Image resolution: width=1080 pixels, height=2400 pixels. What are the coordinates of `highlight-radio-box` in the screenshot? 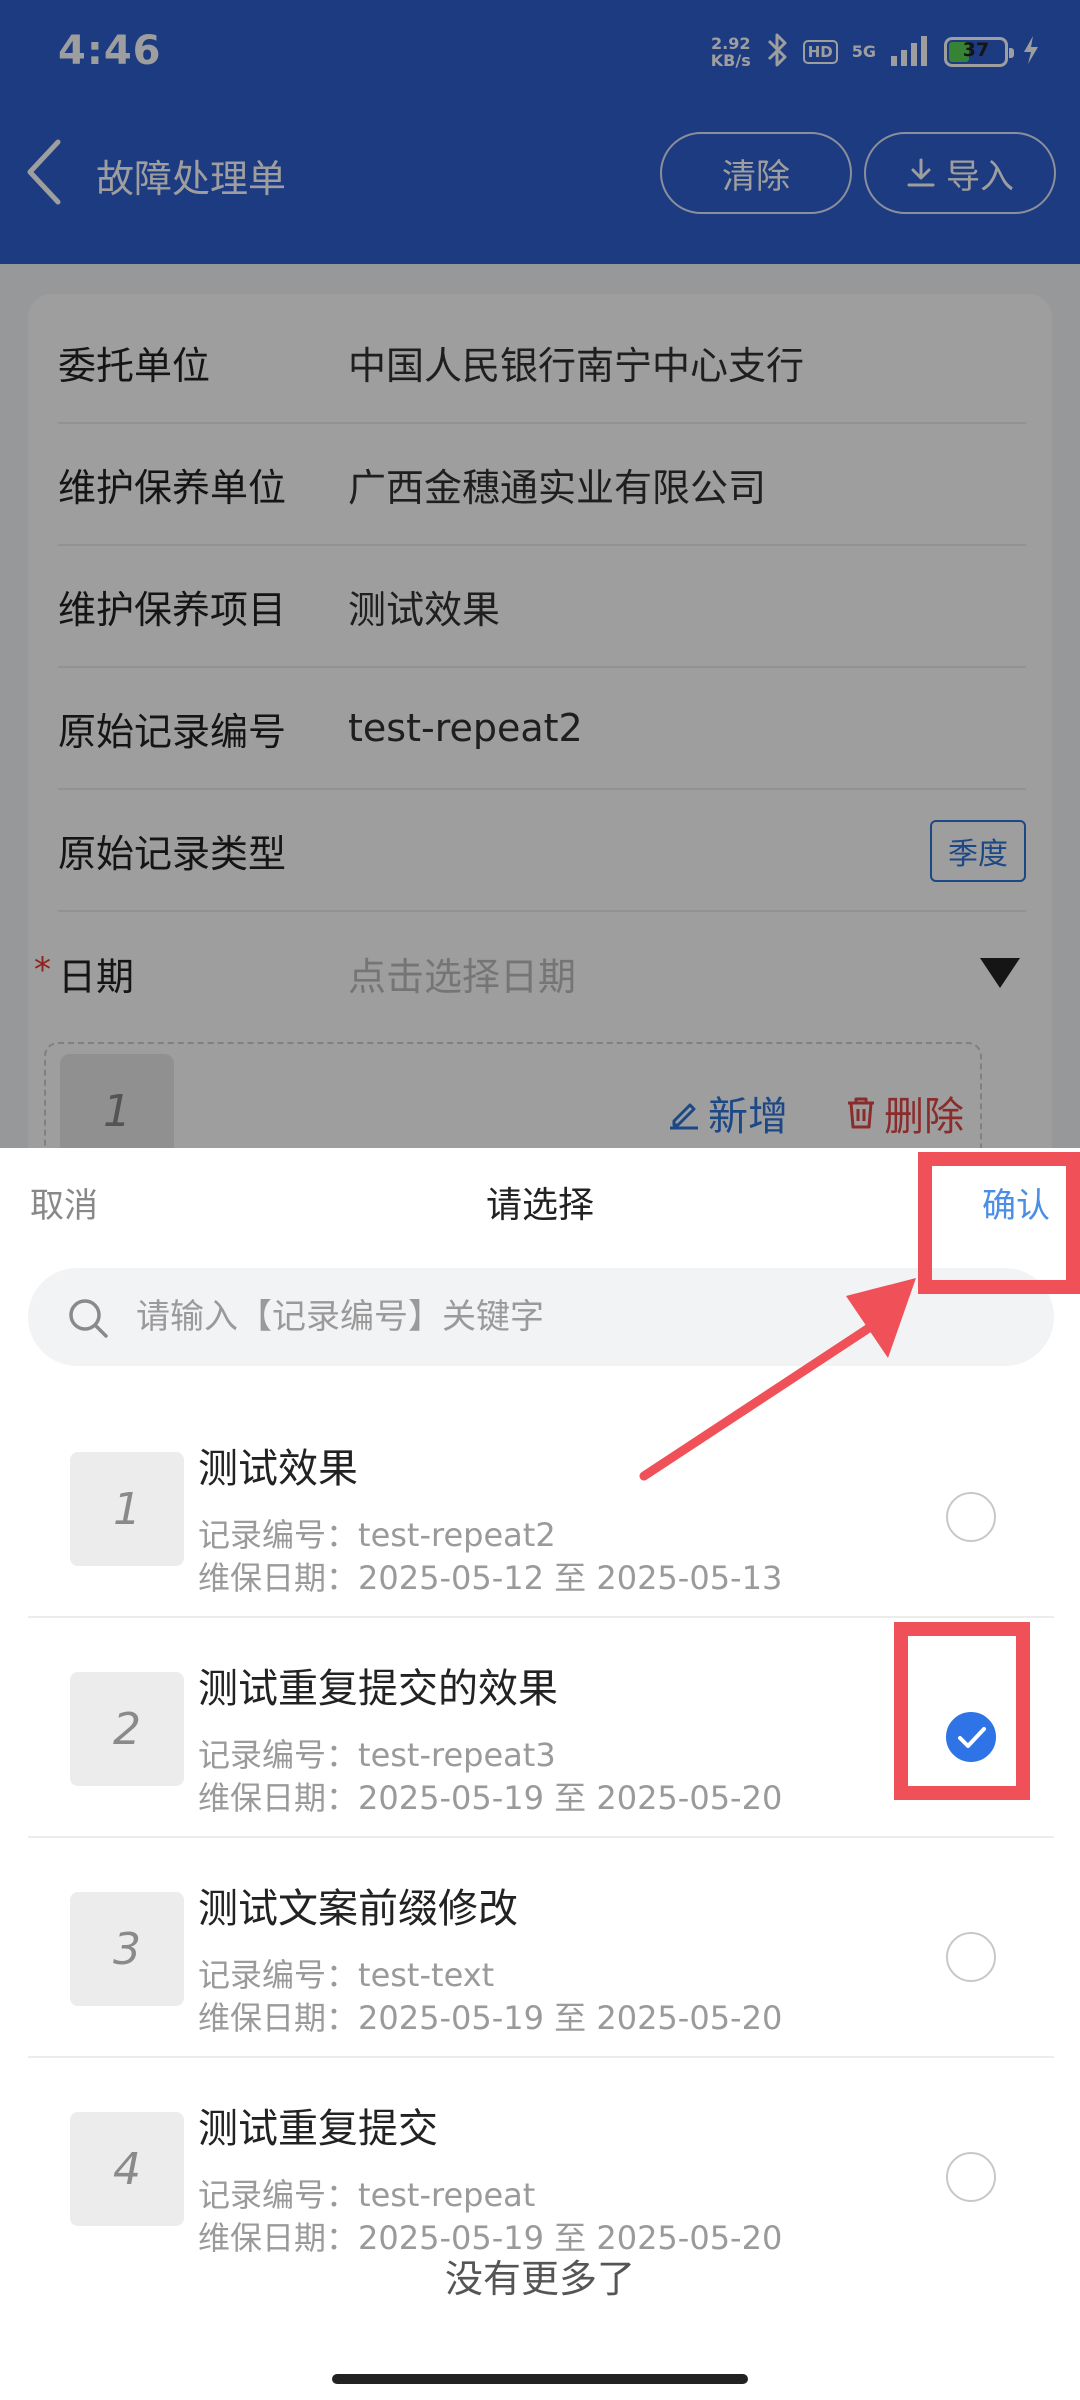 It's located at (962, 1711).